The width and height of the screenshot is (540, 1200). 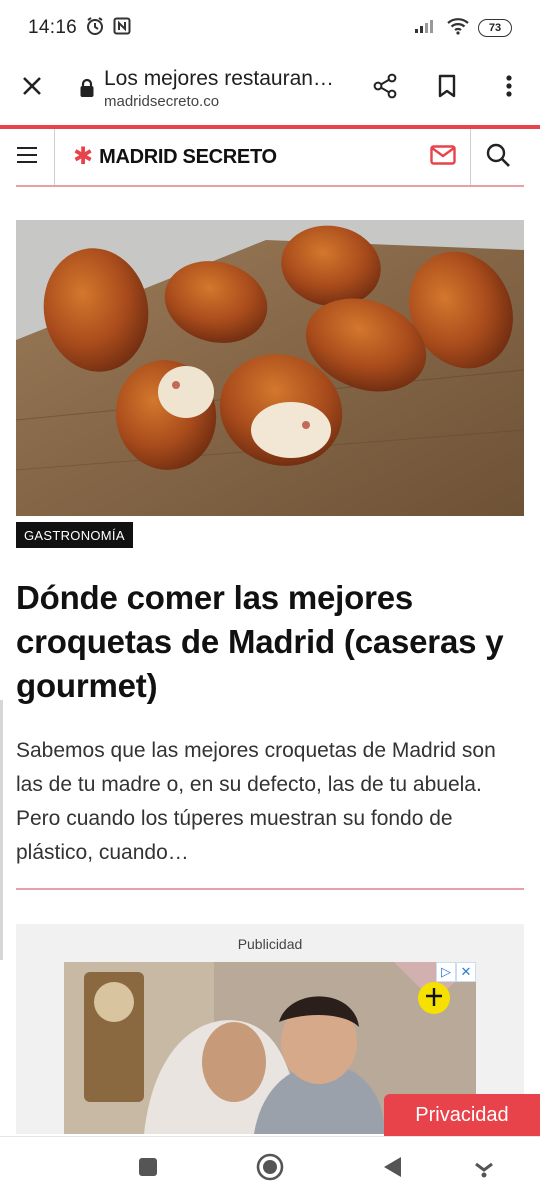 What do you see at coordinates (458, 28) in the screenshot?
I see `wifi-icon` at bounding box center [458, 28].